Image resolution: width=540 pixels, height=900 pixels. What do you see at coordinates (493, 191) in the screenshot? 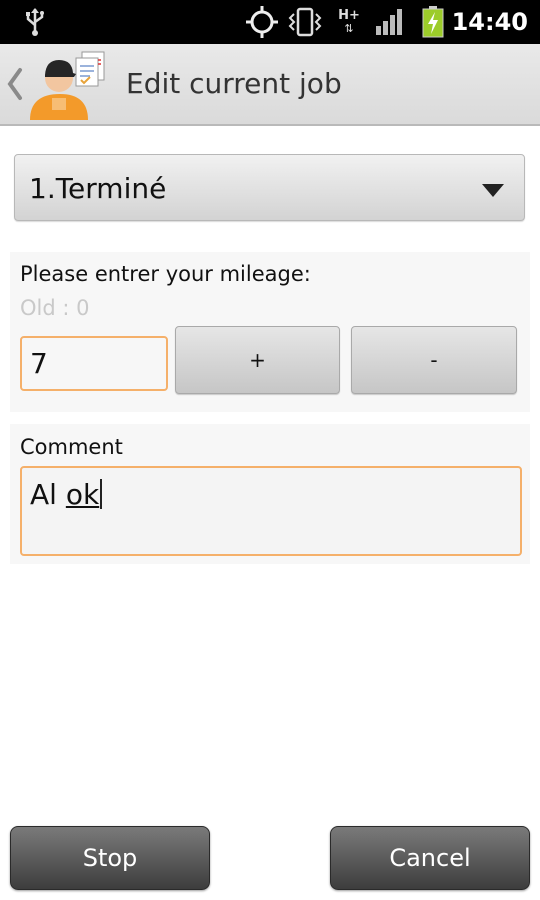
I see `dropdown-caret-icon` at bounding box center [493, 191].